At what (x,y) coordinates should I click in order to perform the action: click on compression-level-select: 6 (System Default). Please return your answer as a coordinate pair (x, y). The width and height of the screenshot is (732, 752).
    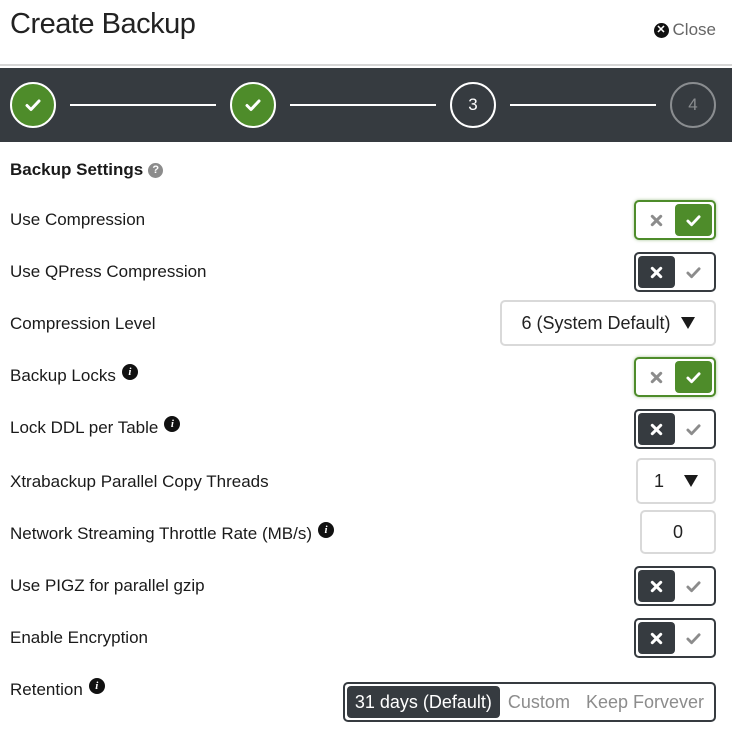
    Looking at the image, I should click on (608, 323).